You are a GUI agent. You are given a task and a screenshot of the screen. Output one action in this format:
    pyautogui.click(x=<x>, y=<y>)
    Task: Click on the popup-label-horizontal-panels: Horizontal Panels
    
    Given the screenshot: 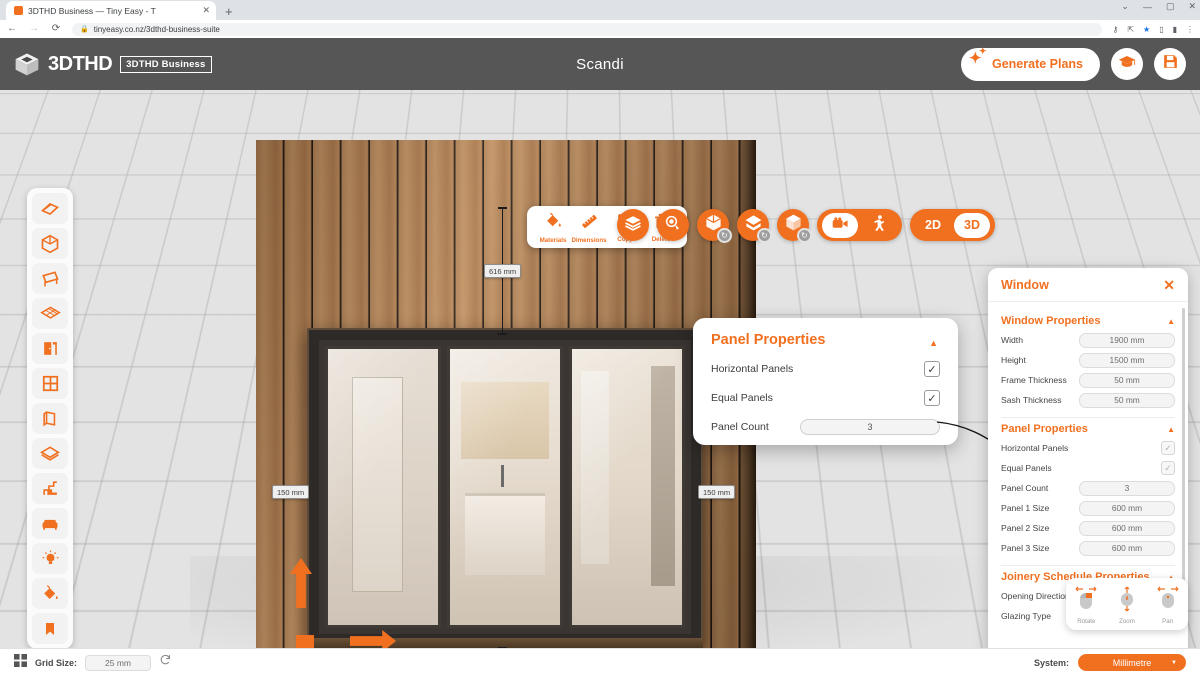 What is the action you would take?
    pyautogui.click(x=752, y=369)
    